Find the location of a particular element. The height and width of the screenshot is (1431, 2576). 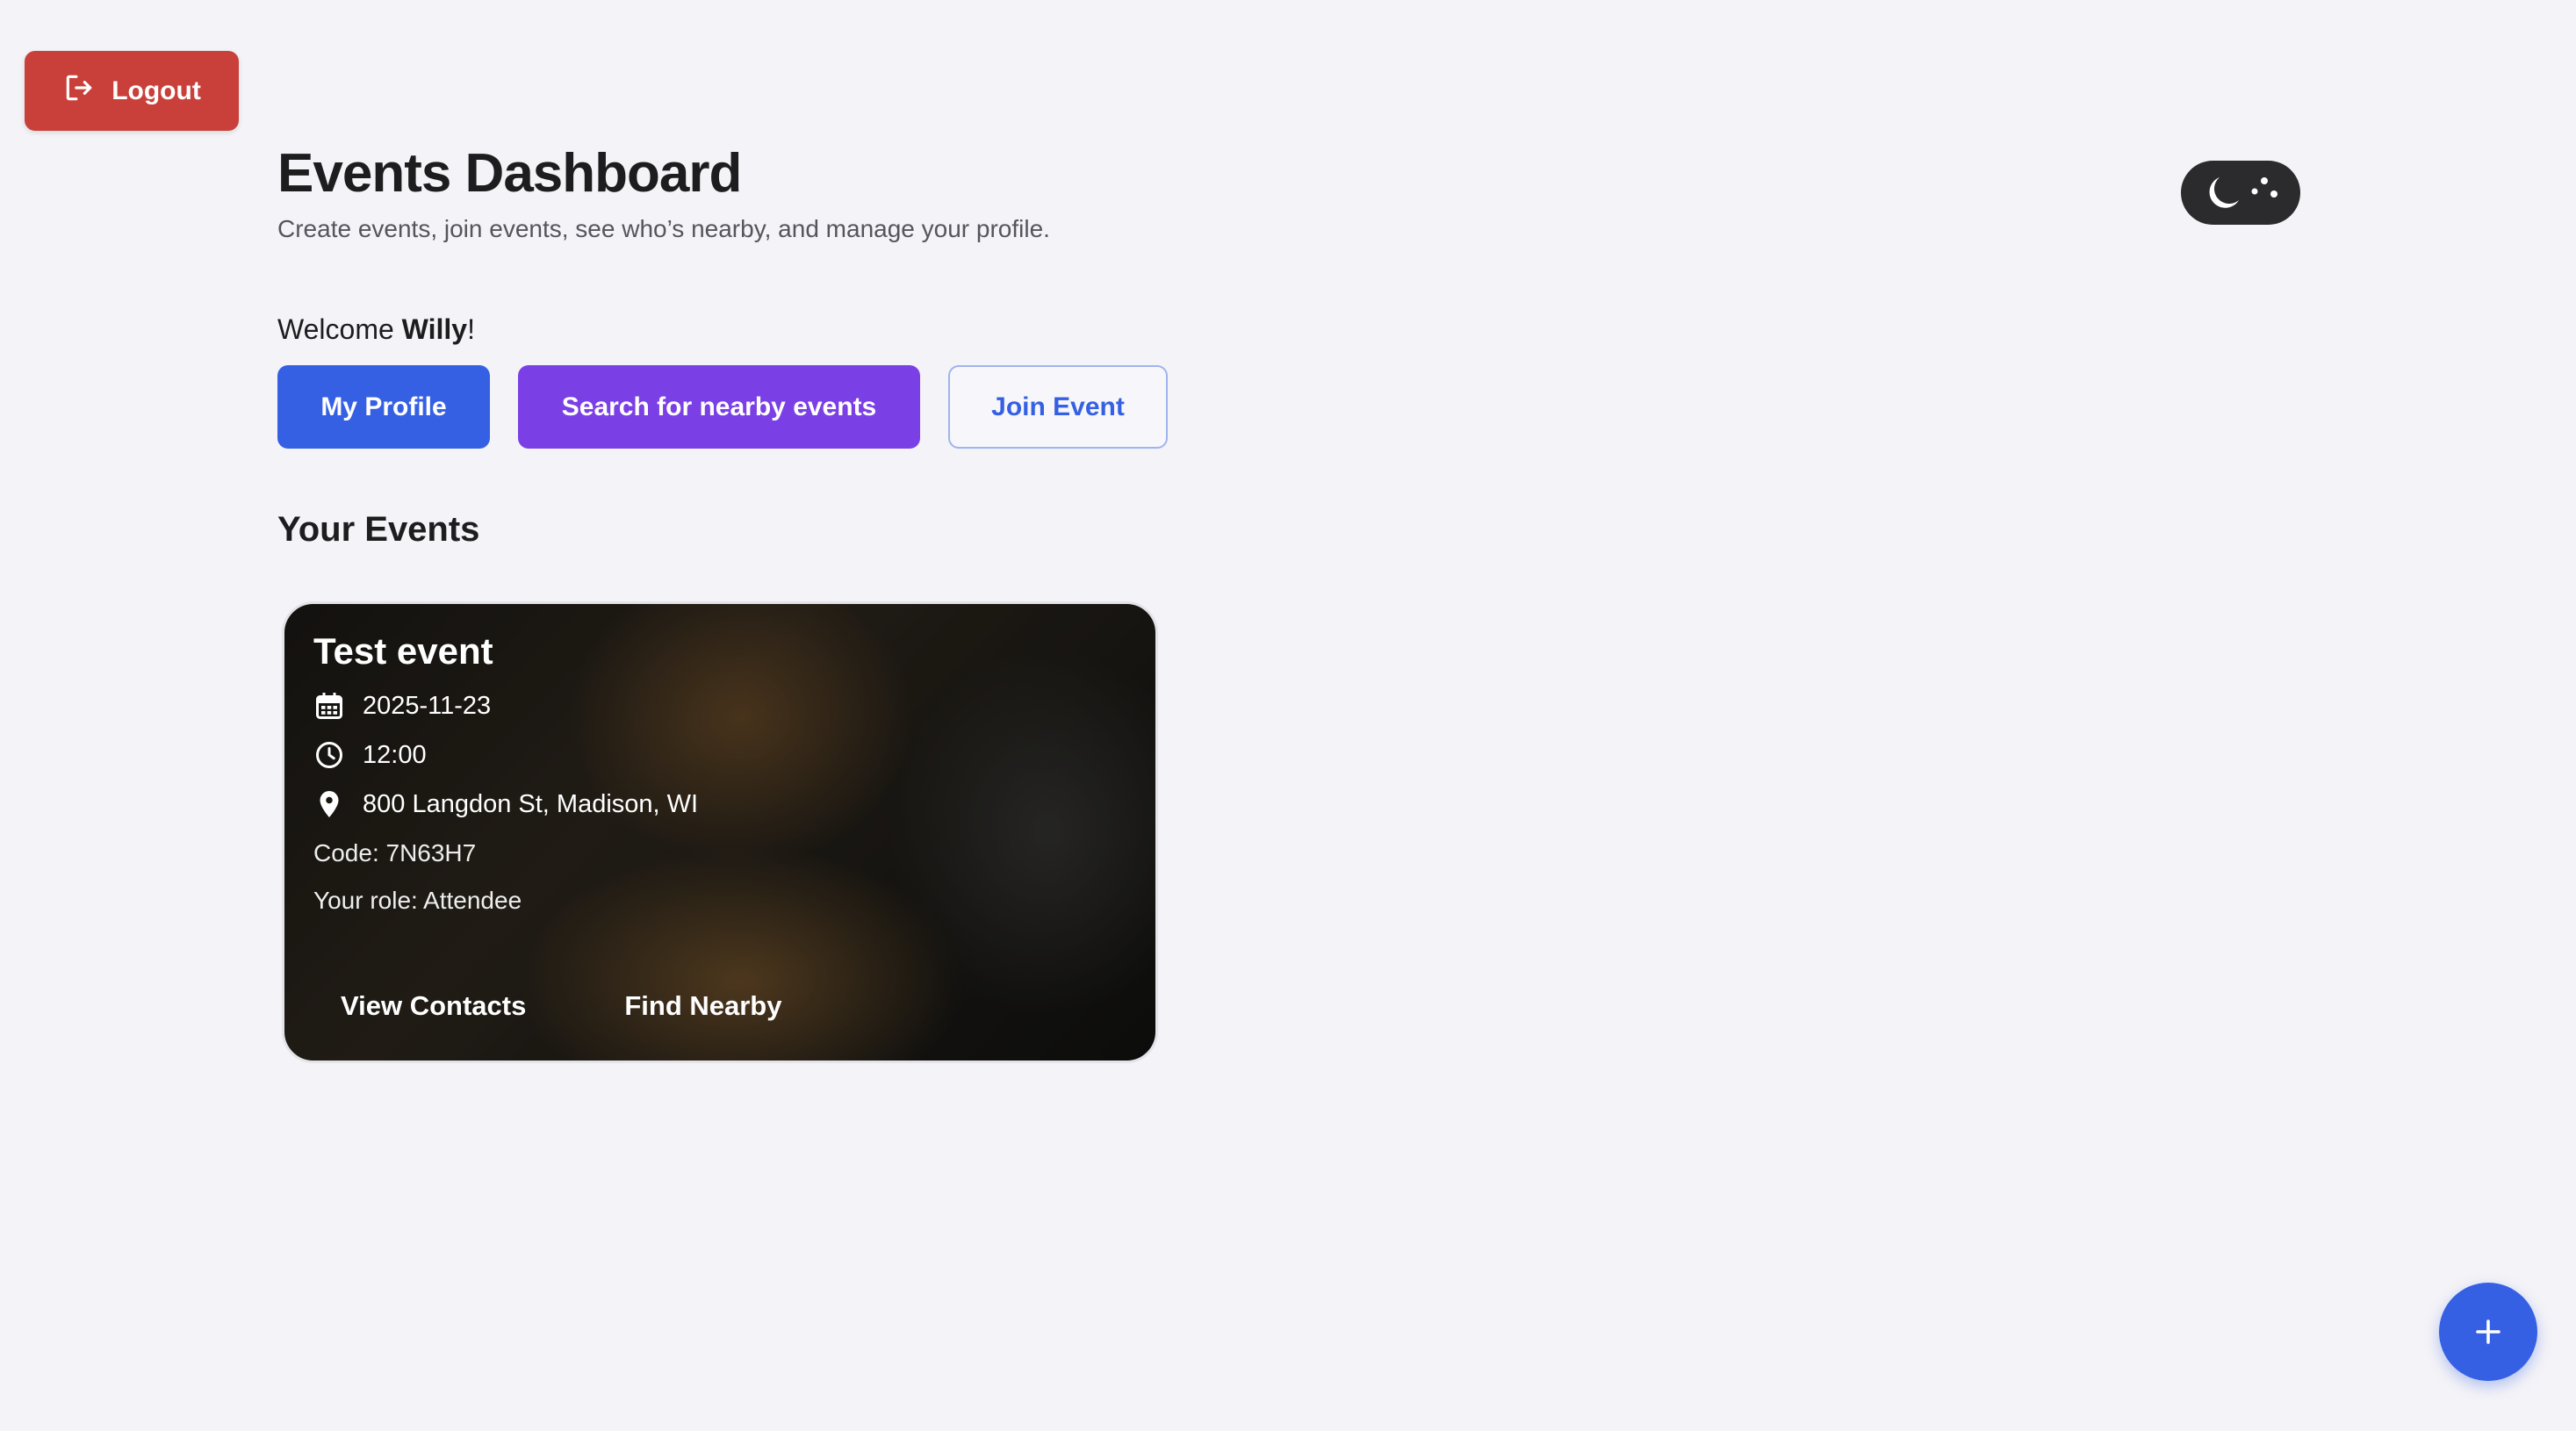

find-nearby-button: Find Nearby is located at coordinates (702, 1006).